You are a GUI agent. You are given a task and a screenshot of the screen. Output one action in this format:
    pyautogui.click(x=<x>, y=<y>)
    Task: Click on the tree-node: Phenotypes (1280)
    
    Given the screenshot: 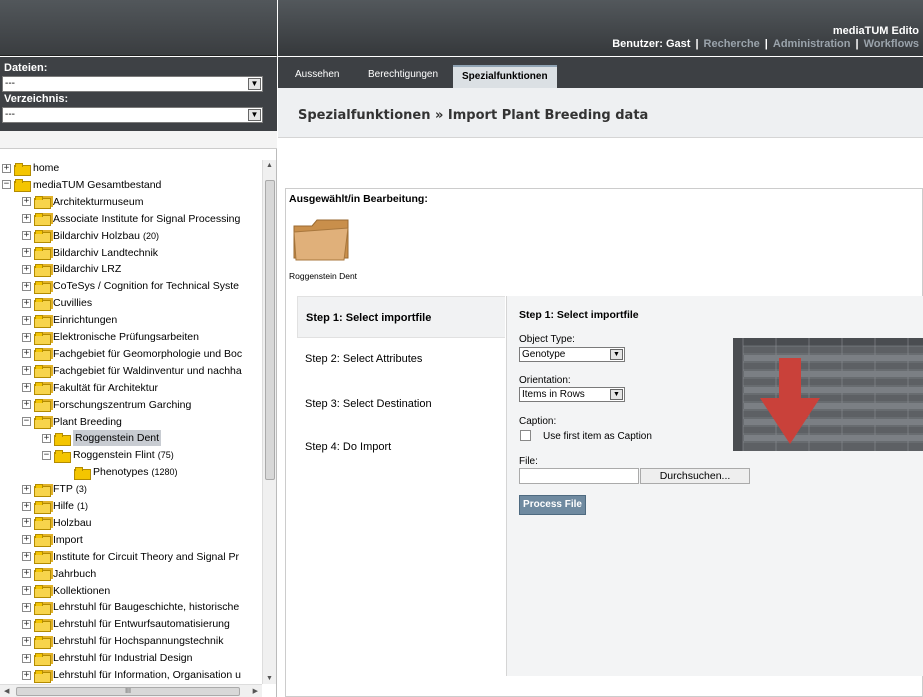 What is the action you would take?
    pyautogui.click(x=119, y=472)
    